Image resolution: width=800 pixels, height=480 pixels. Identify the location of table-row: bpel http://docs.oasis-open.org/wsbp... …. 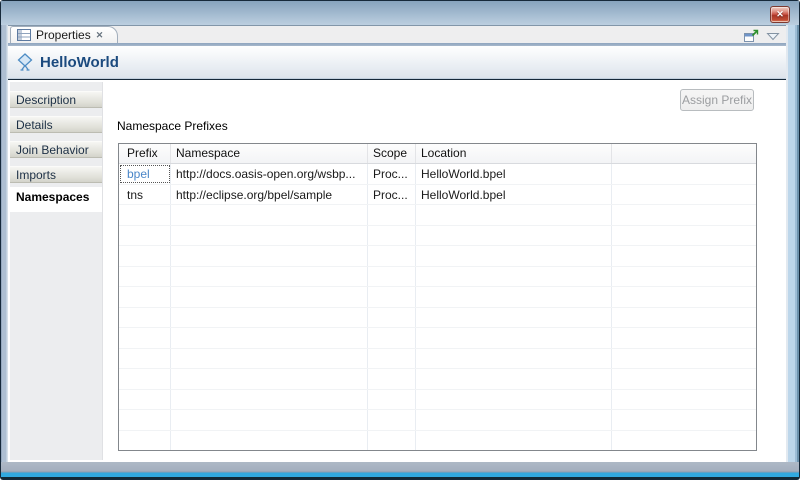
(437, 174).